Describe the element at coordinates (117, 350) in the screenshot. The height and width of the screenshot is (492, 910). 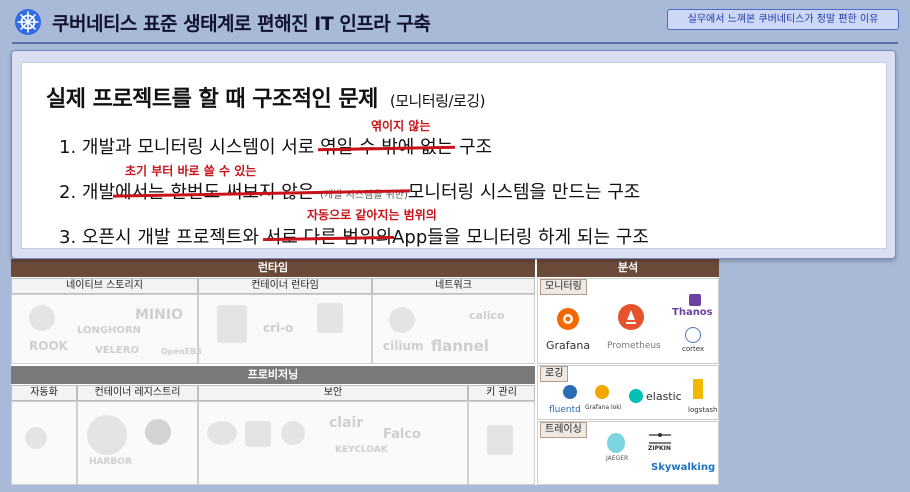
I see `velero-logo: VELERO` at that location.